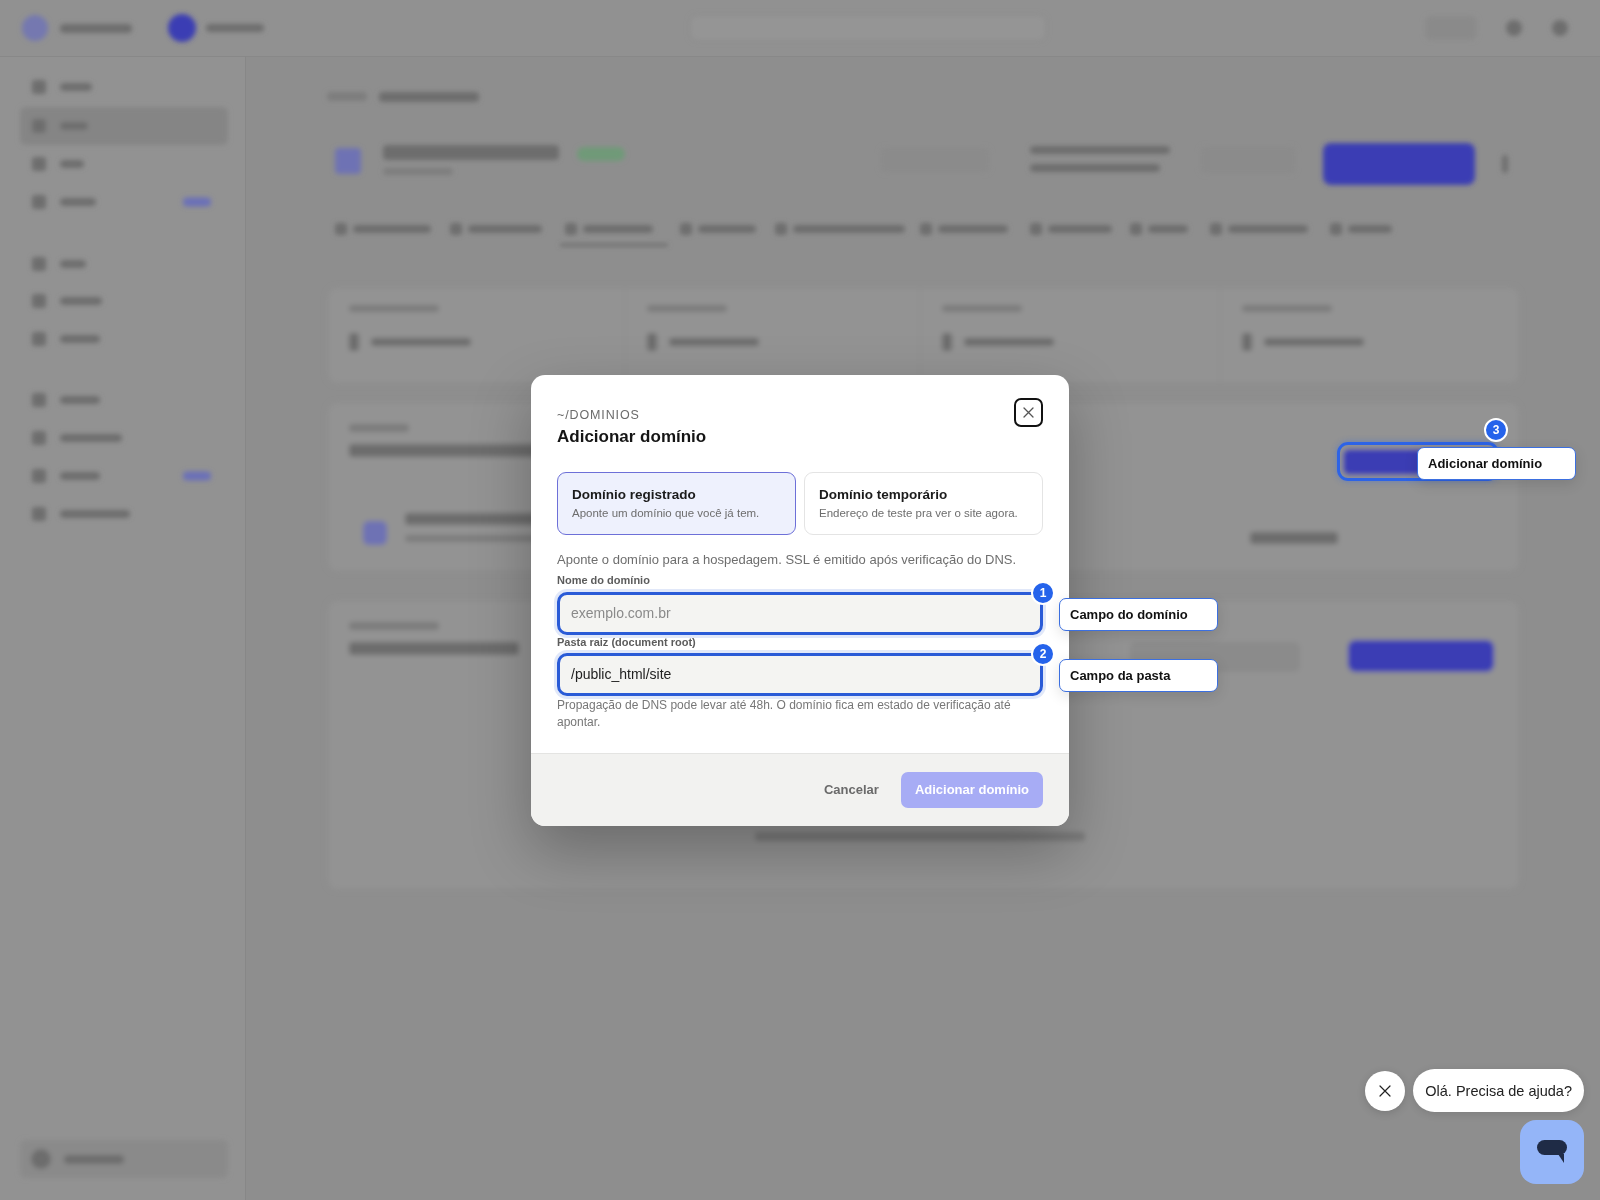 Image resolution: width=1600 pixels, height=1200 pixels. What do you see at coordinates (784, 713) in the screenshot?
I see `hint-text: Propagação de DNS pode levar até 48h. O domínio fica em estado de verificação até apontar.` at bounding box center [784, 713].